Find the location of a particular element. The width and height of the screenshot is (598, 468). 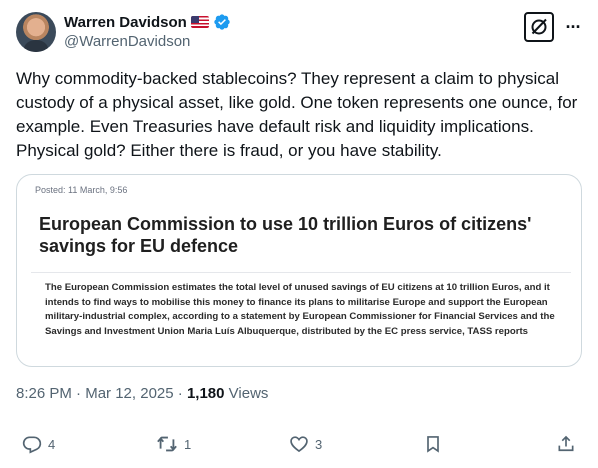

repost-button: 1 is located at coordinates (173, 444).